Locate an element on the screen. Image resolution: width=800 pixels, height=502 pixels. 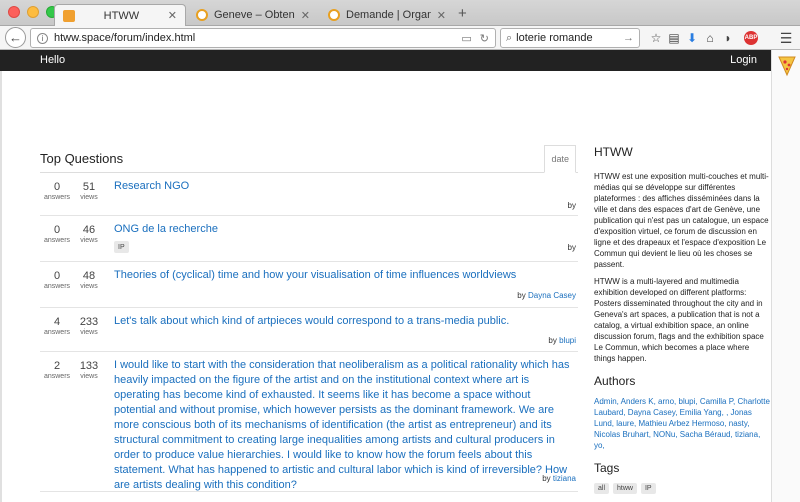
window-close-button is located at coordinates (14, 12).